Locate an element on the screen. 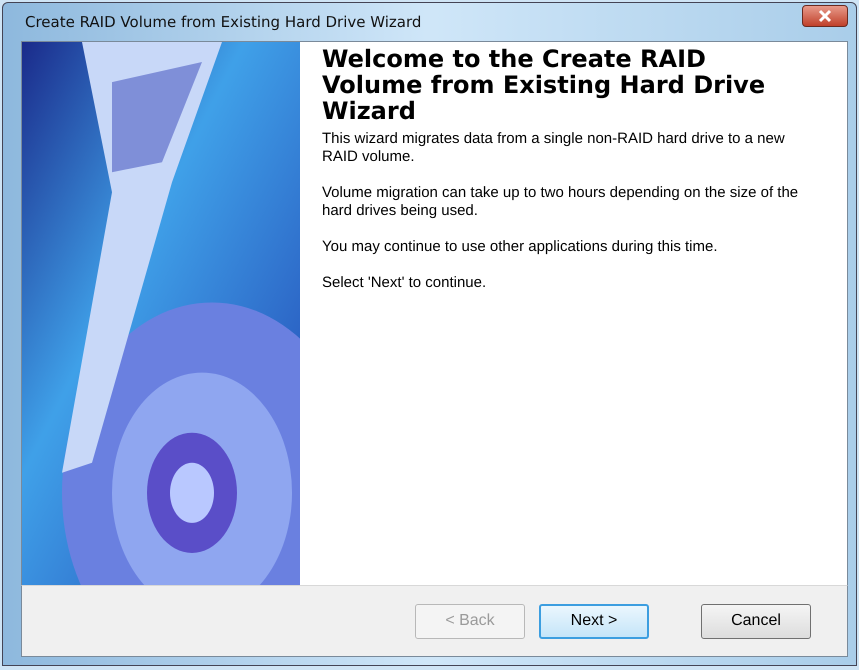 The width and height of the screenshot is (859, 670). close-icon is located at coordinates (825, 16).